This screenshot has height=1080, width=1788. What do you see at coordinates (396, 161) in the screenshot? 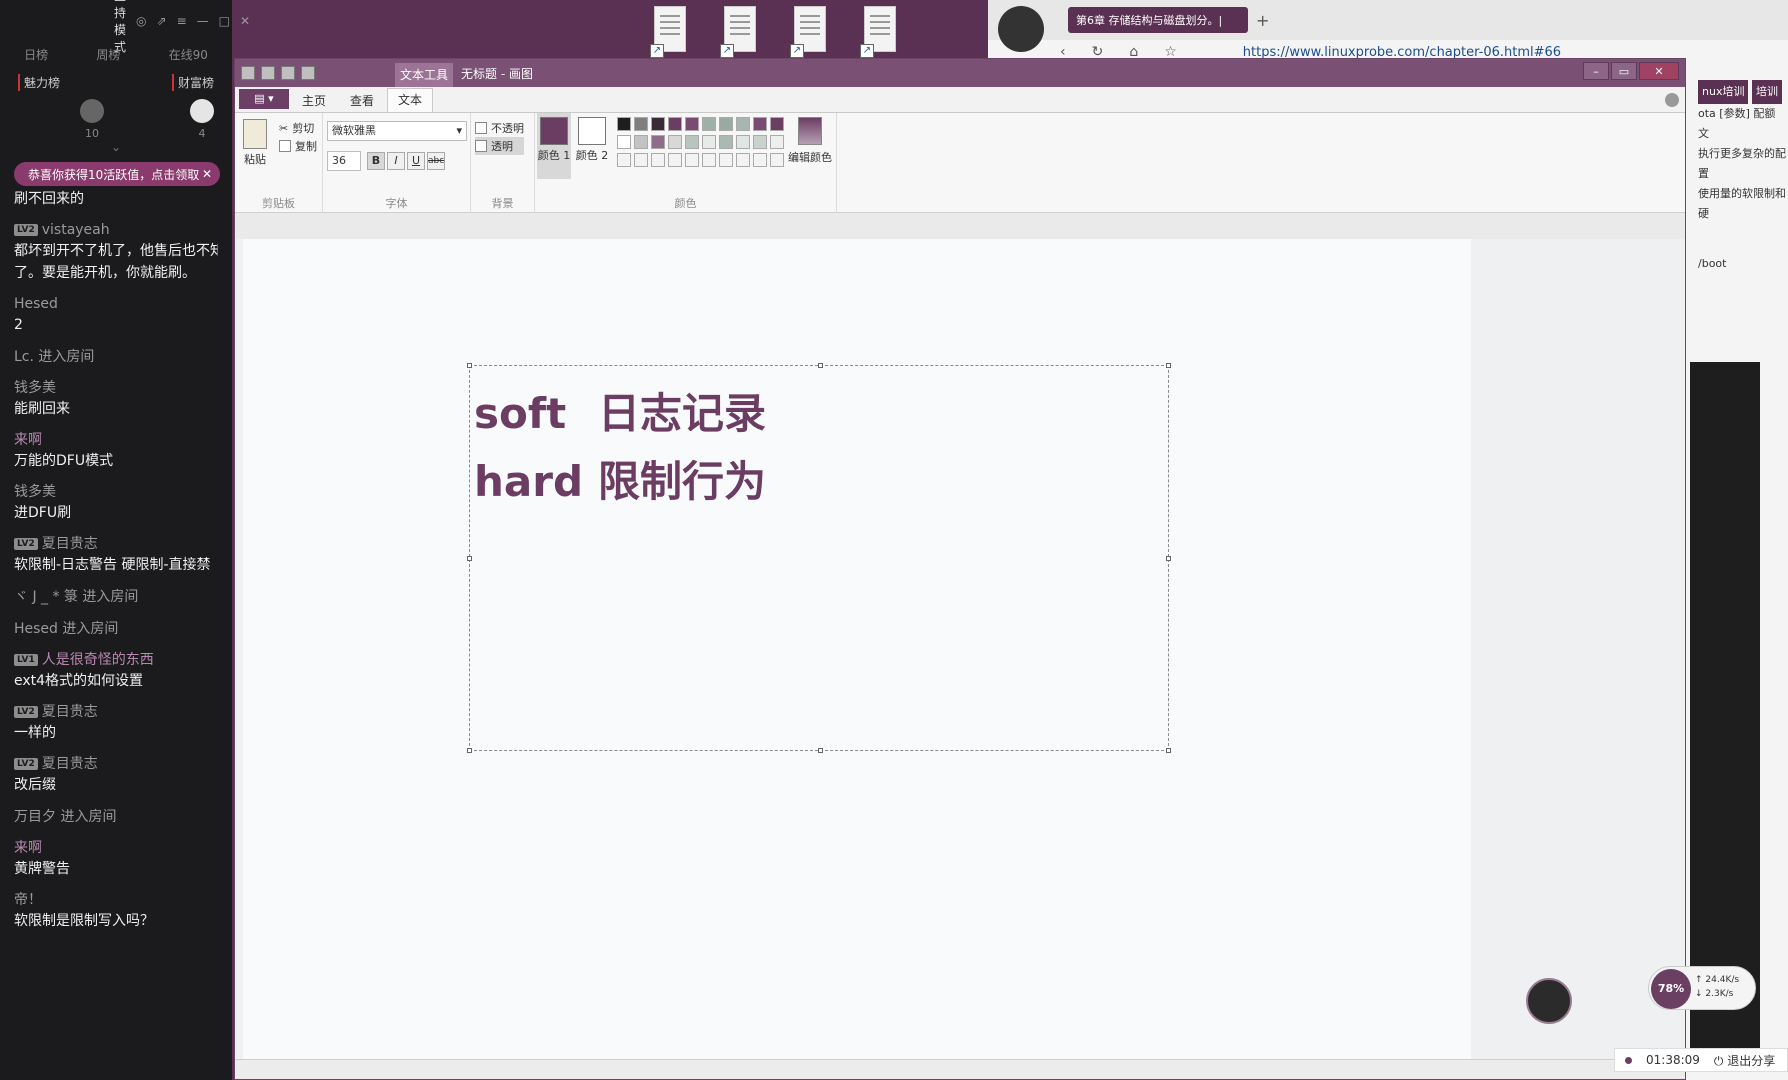
I see `italic-button: I` at bounding box center [396, 161].